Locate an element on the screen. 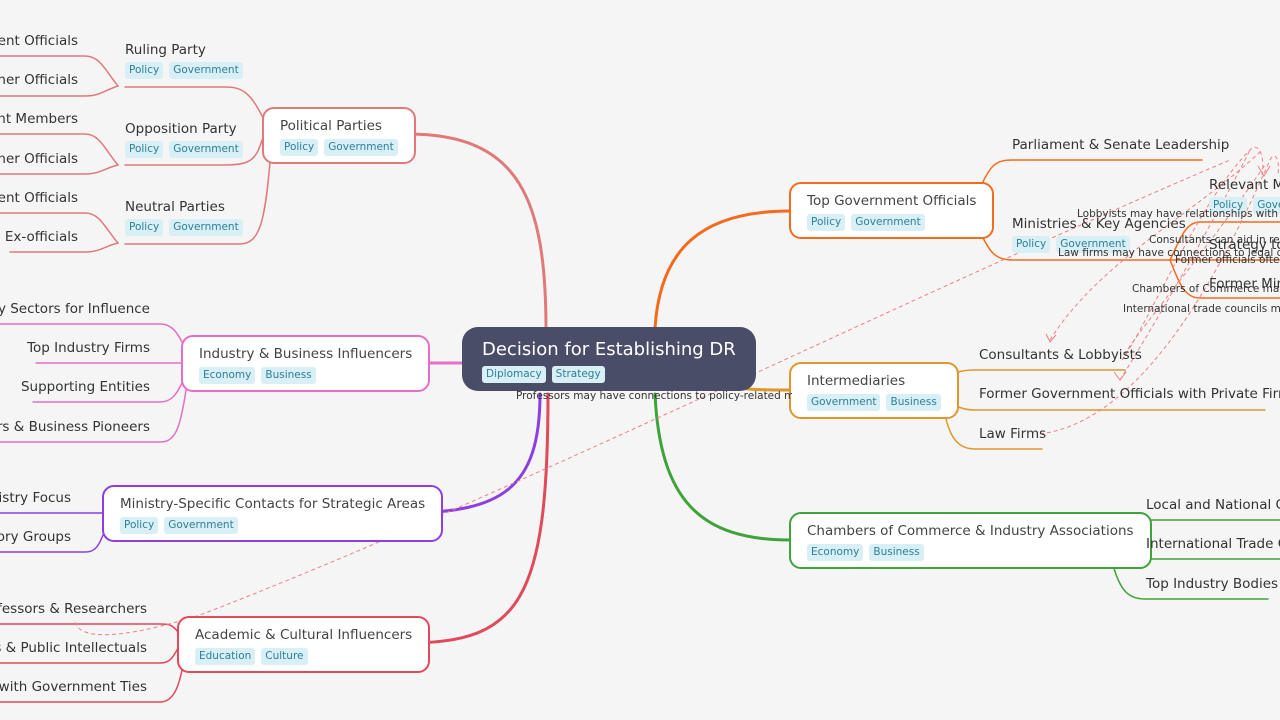 The height and width of the screenshot is (720, 1280). relation-arrowhead is located at coordinates (1264, 171).